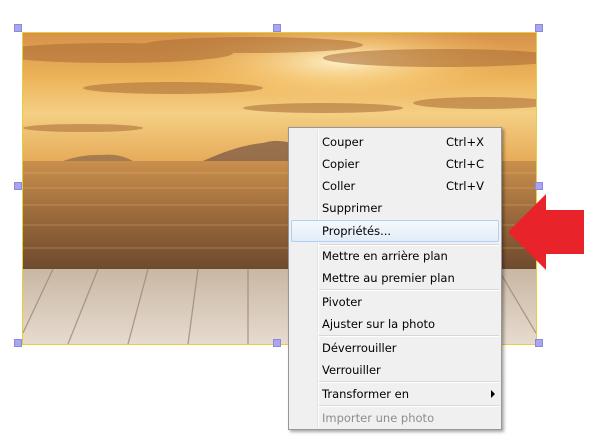 The image size is (602, 439). What do you see at coordinates (395, 302) in the screenshot?
I see `menu-item-rotate: Pivoter` at bounding box center [395, 302].